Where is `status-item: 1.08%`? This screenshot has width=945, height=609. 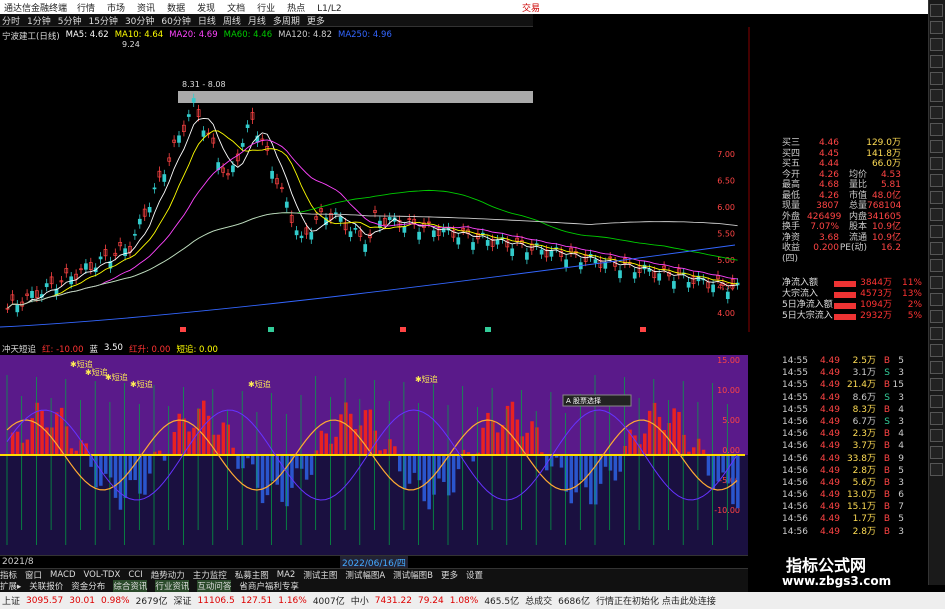 status-item: 1.08% is located at coordinates (464, 600).